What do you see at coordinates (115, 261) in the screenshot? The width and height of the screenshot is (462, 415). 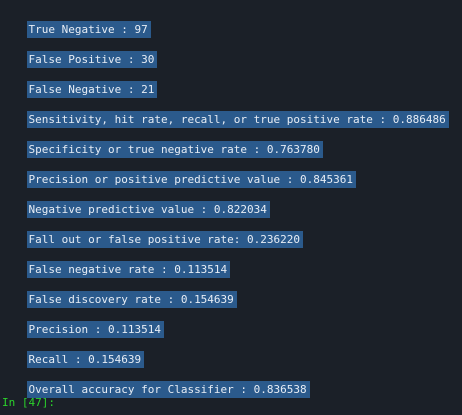 I see `output-line-false-negative-rate: False negative rate : 0.113514` at bounding box center [115, 261].